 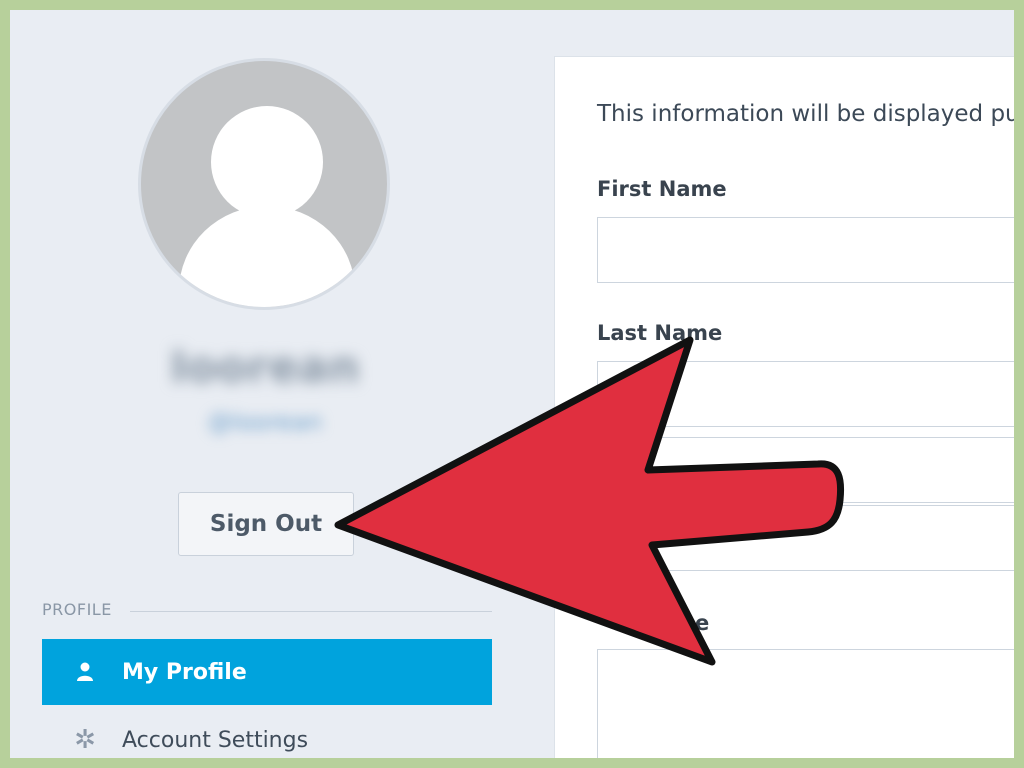 I want to click on field-3-input, so click(x=805, y=470).